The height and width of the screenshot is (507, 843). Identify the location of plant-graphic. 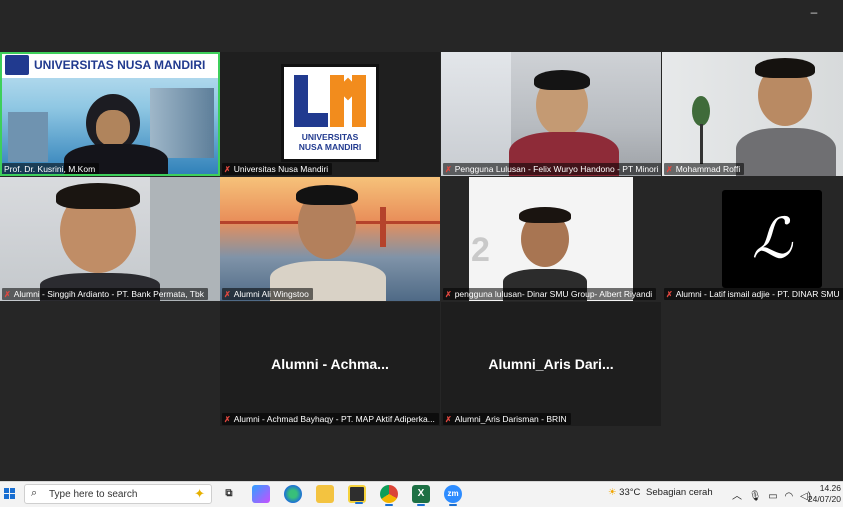
(701, 111).